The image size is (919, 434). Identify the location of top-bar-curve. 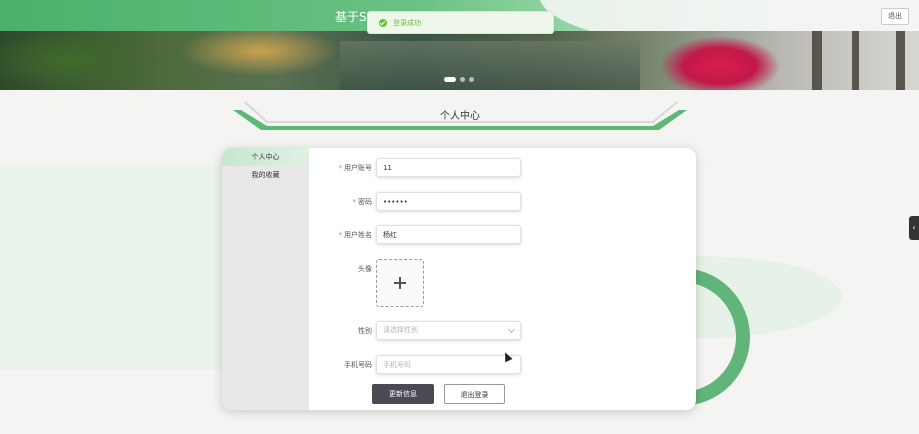
(729, 15).